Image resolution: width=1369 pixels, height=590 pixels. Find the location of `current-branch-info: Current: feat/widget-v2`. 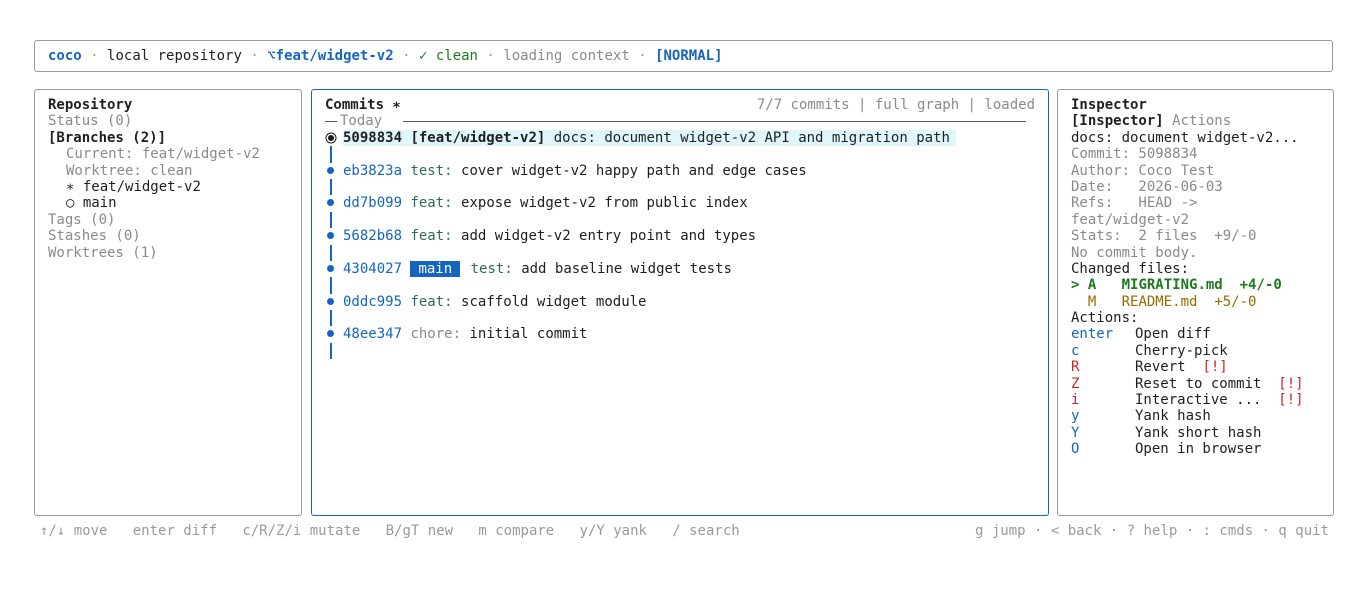

current-branch-info: Current: feat/widget-v2 is located at coordinates (163, 154).